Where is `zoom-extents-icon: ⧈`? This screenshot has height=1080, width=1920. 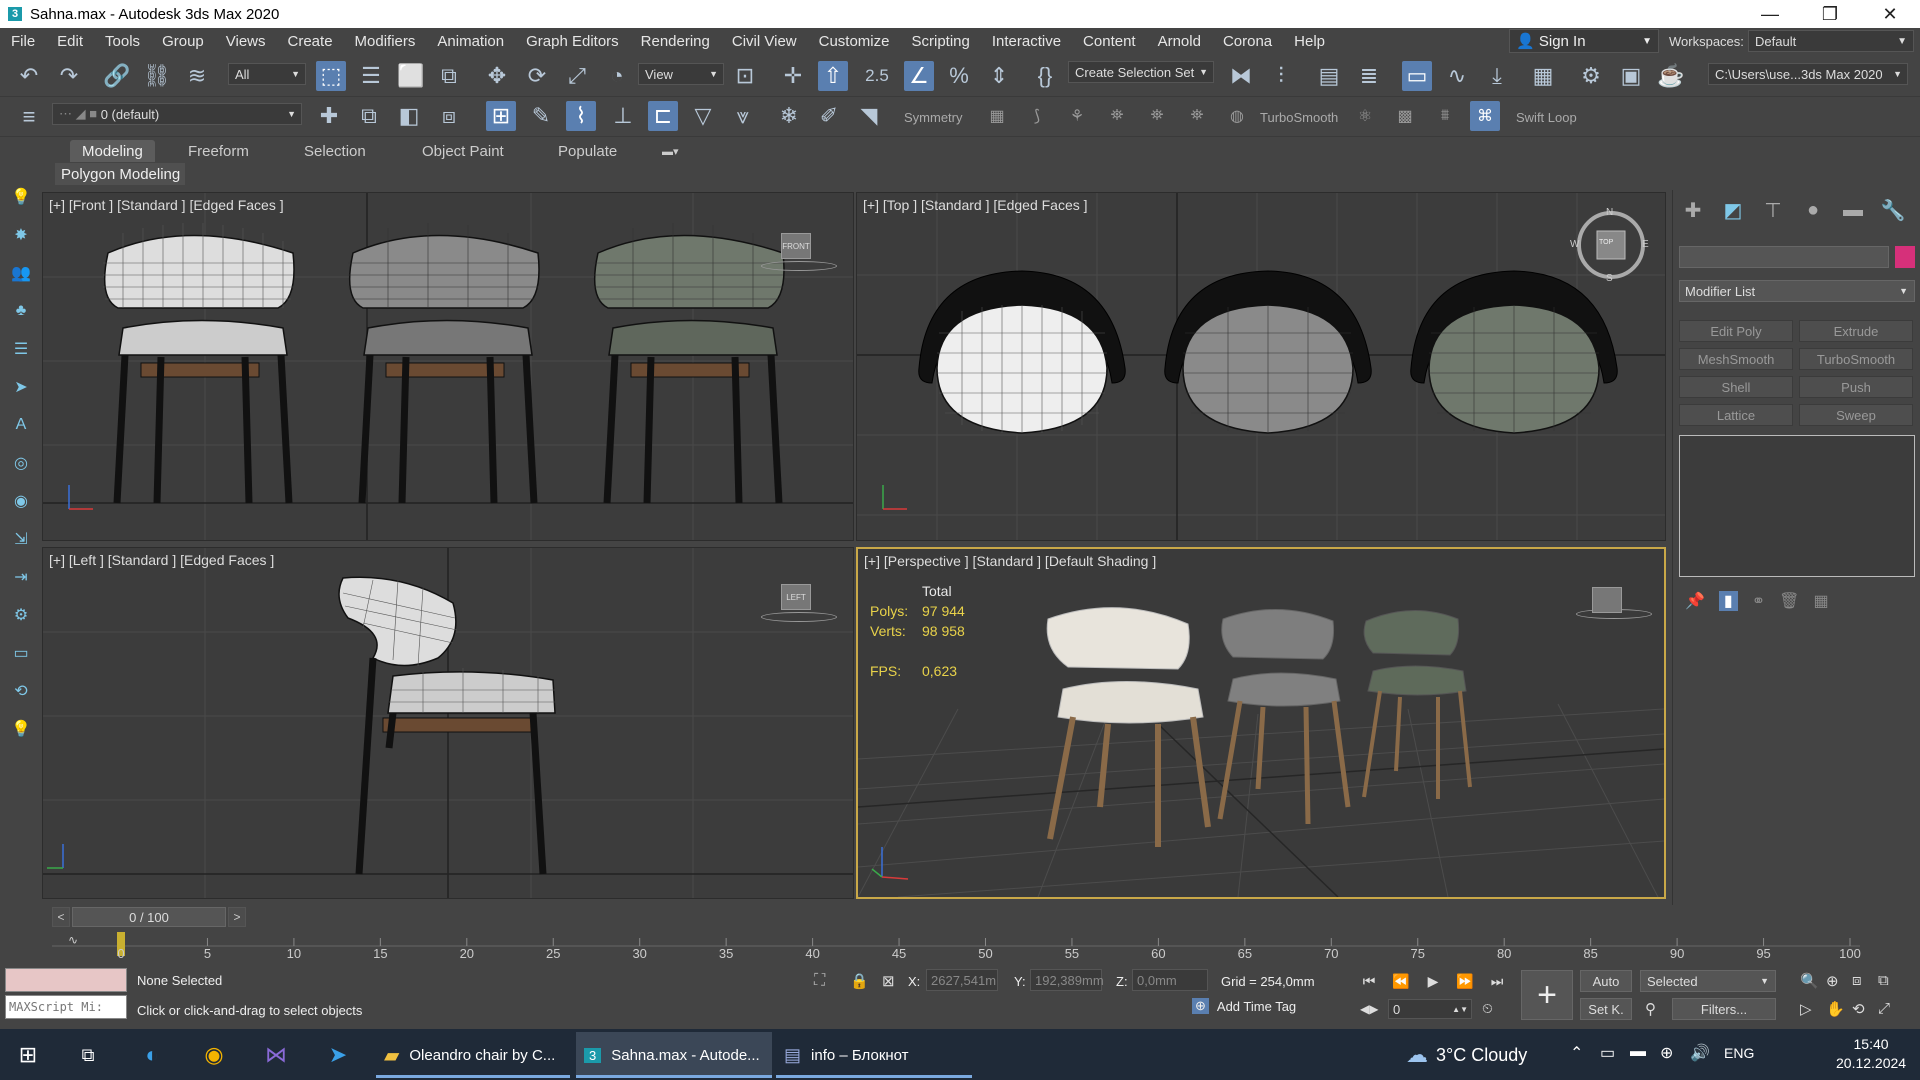 zoom-extents-icon: ⧈ is located at coordinates (1857, 980).